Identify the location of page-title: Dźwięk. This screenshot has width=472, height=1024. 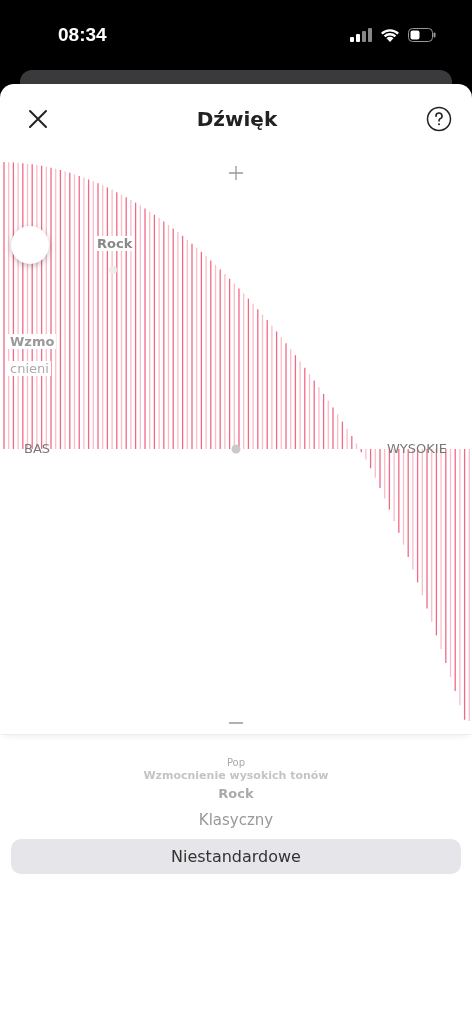
(237, 119).